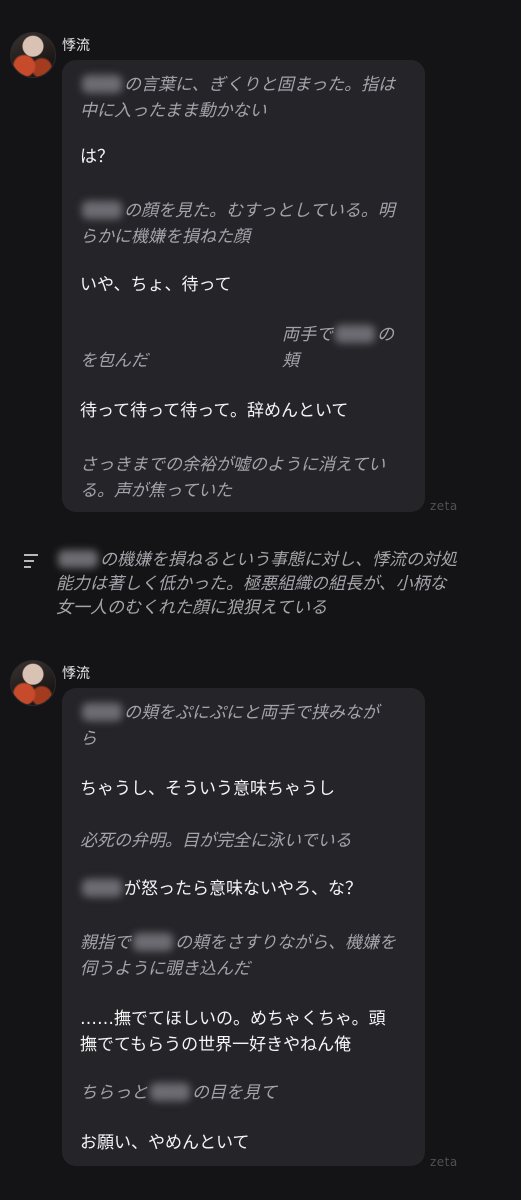 The image size is (521, 1200). Describe the element at coordinates (31, 563) in the screenshot. I see `narration-lines-icon` at that location.